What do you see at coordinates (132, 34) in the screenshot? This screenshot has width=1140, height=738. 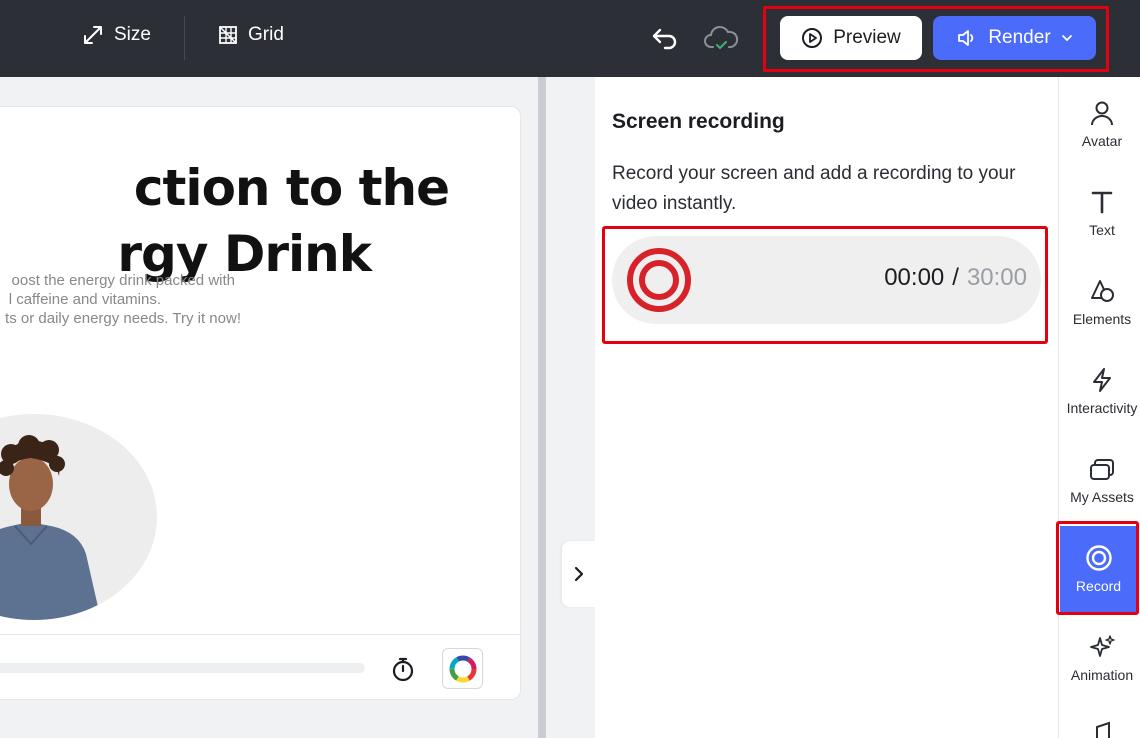 I see `size-label: Size` at bounding box center [132, 34].